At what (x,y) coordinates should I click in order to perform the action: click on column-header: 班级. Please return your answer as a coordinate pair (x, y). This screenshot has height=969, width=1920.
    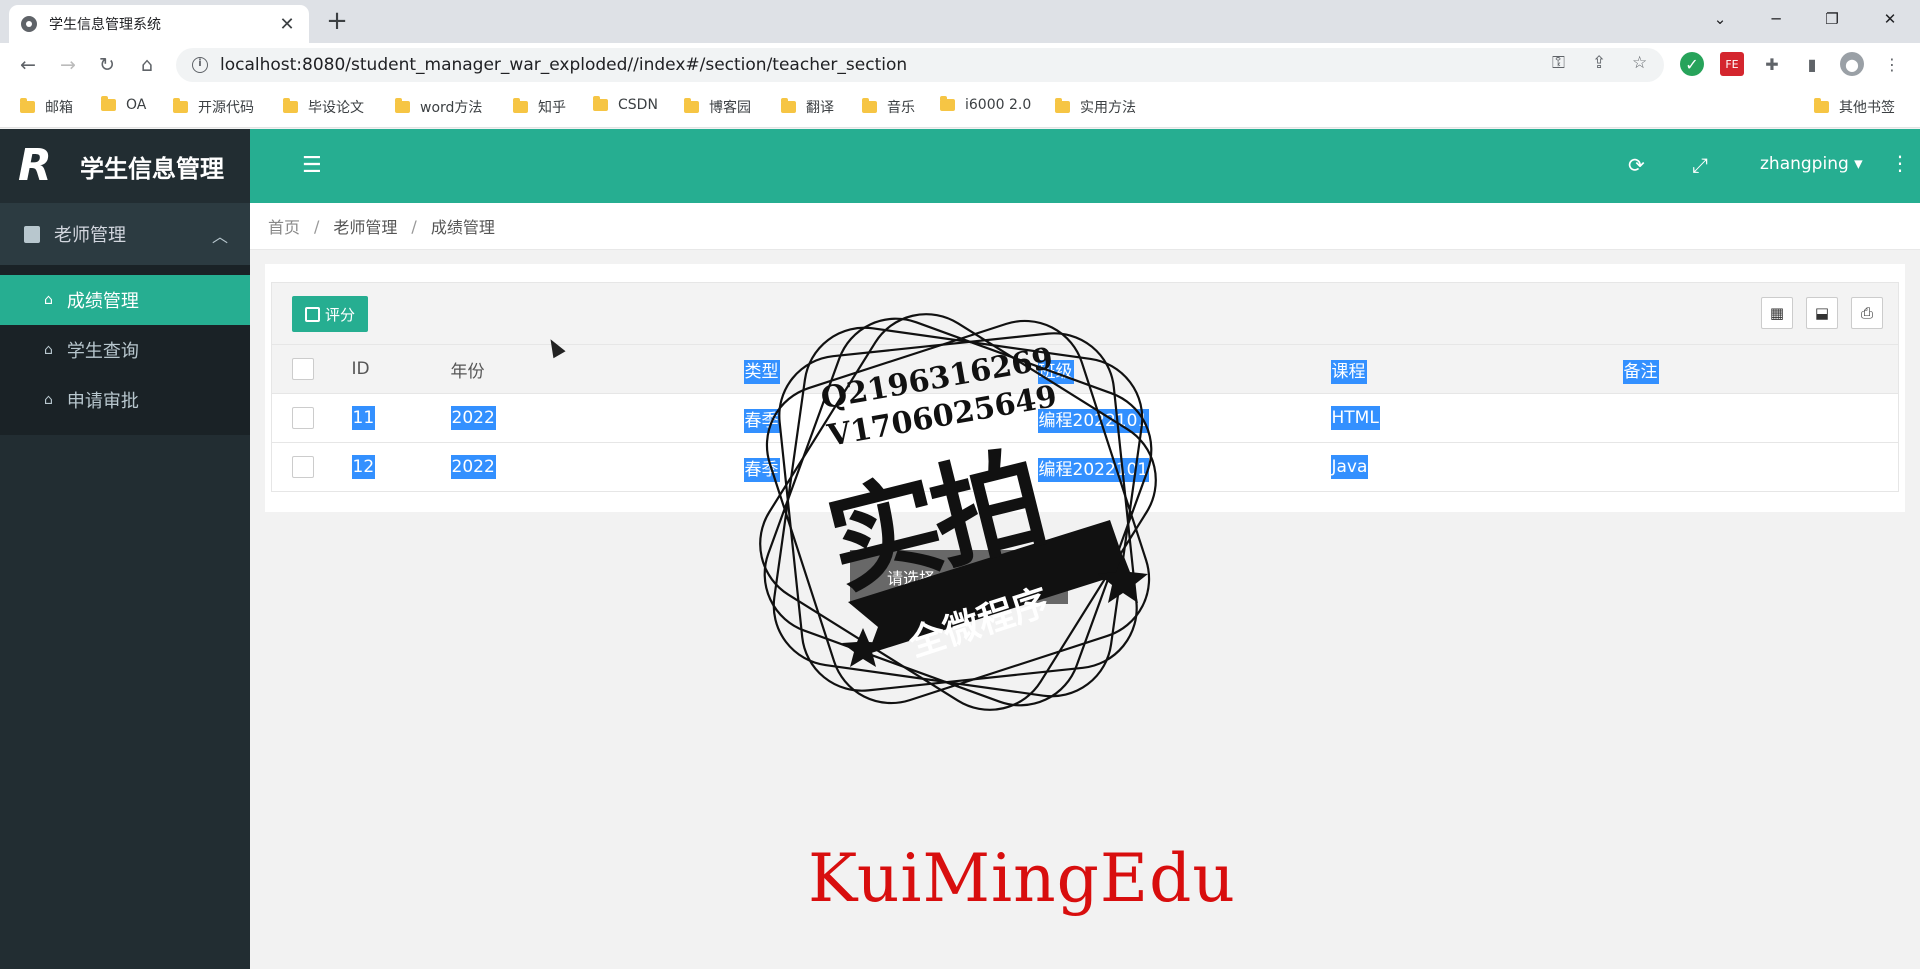
    Looking at the image, I should click on (1184, 369).